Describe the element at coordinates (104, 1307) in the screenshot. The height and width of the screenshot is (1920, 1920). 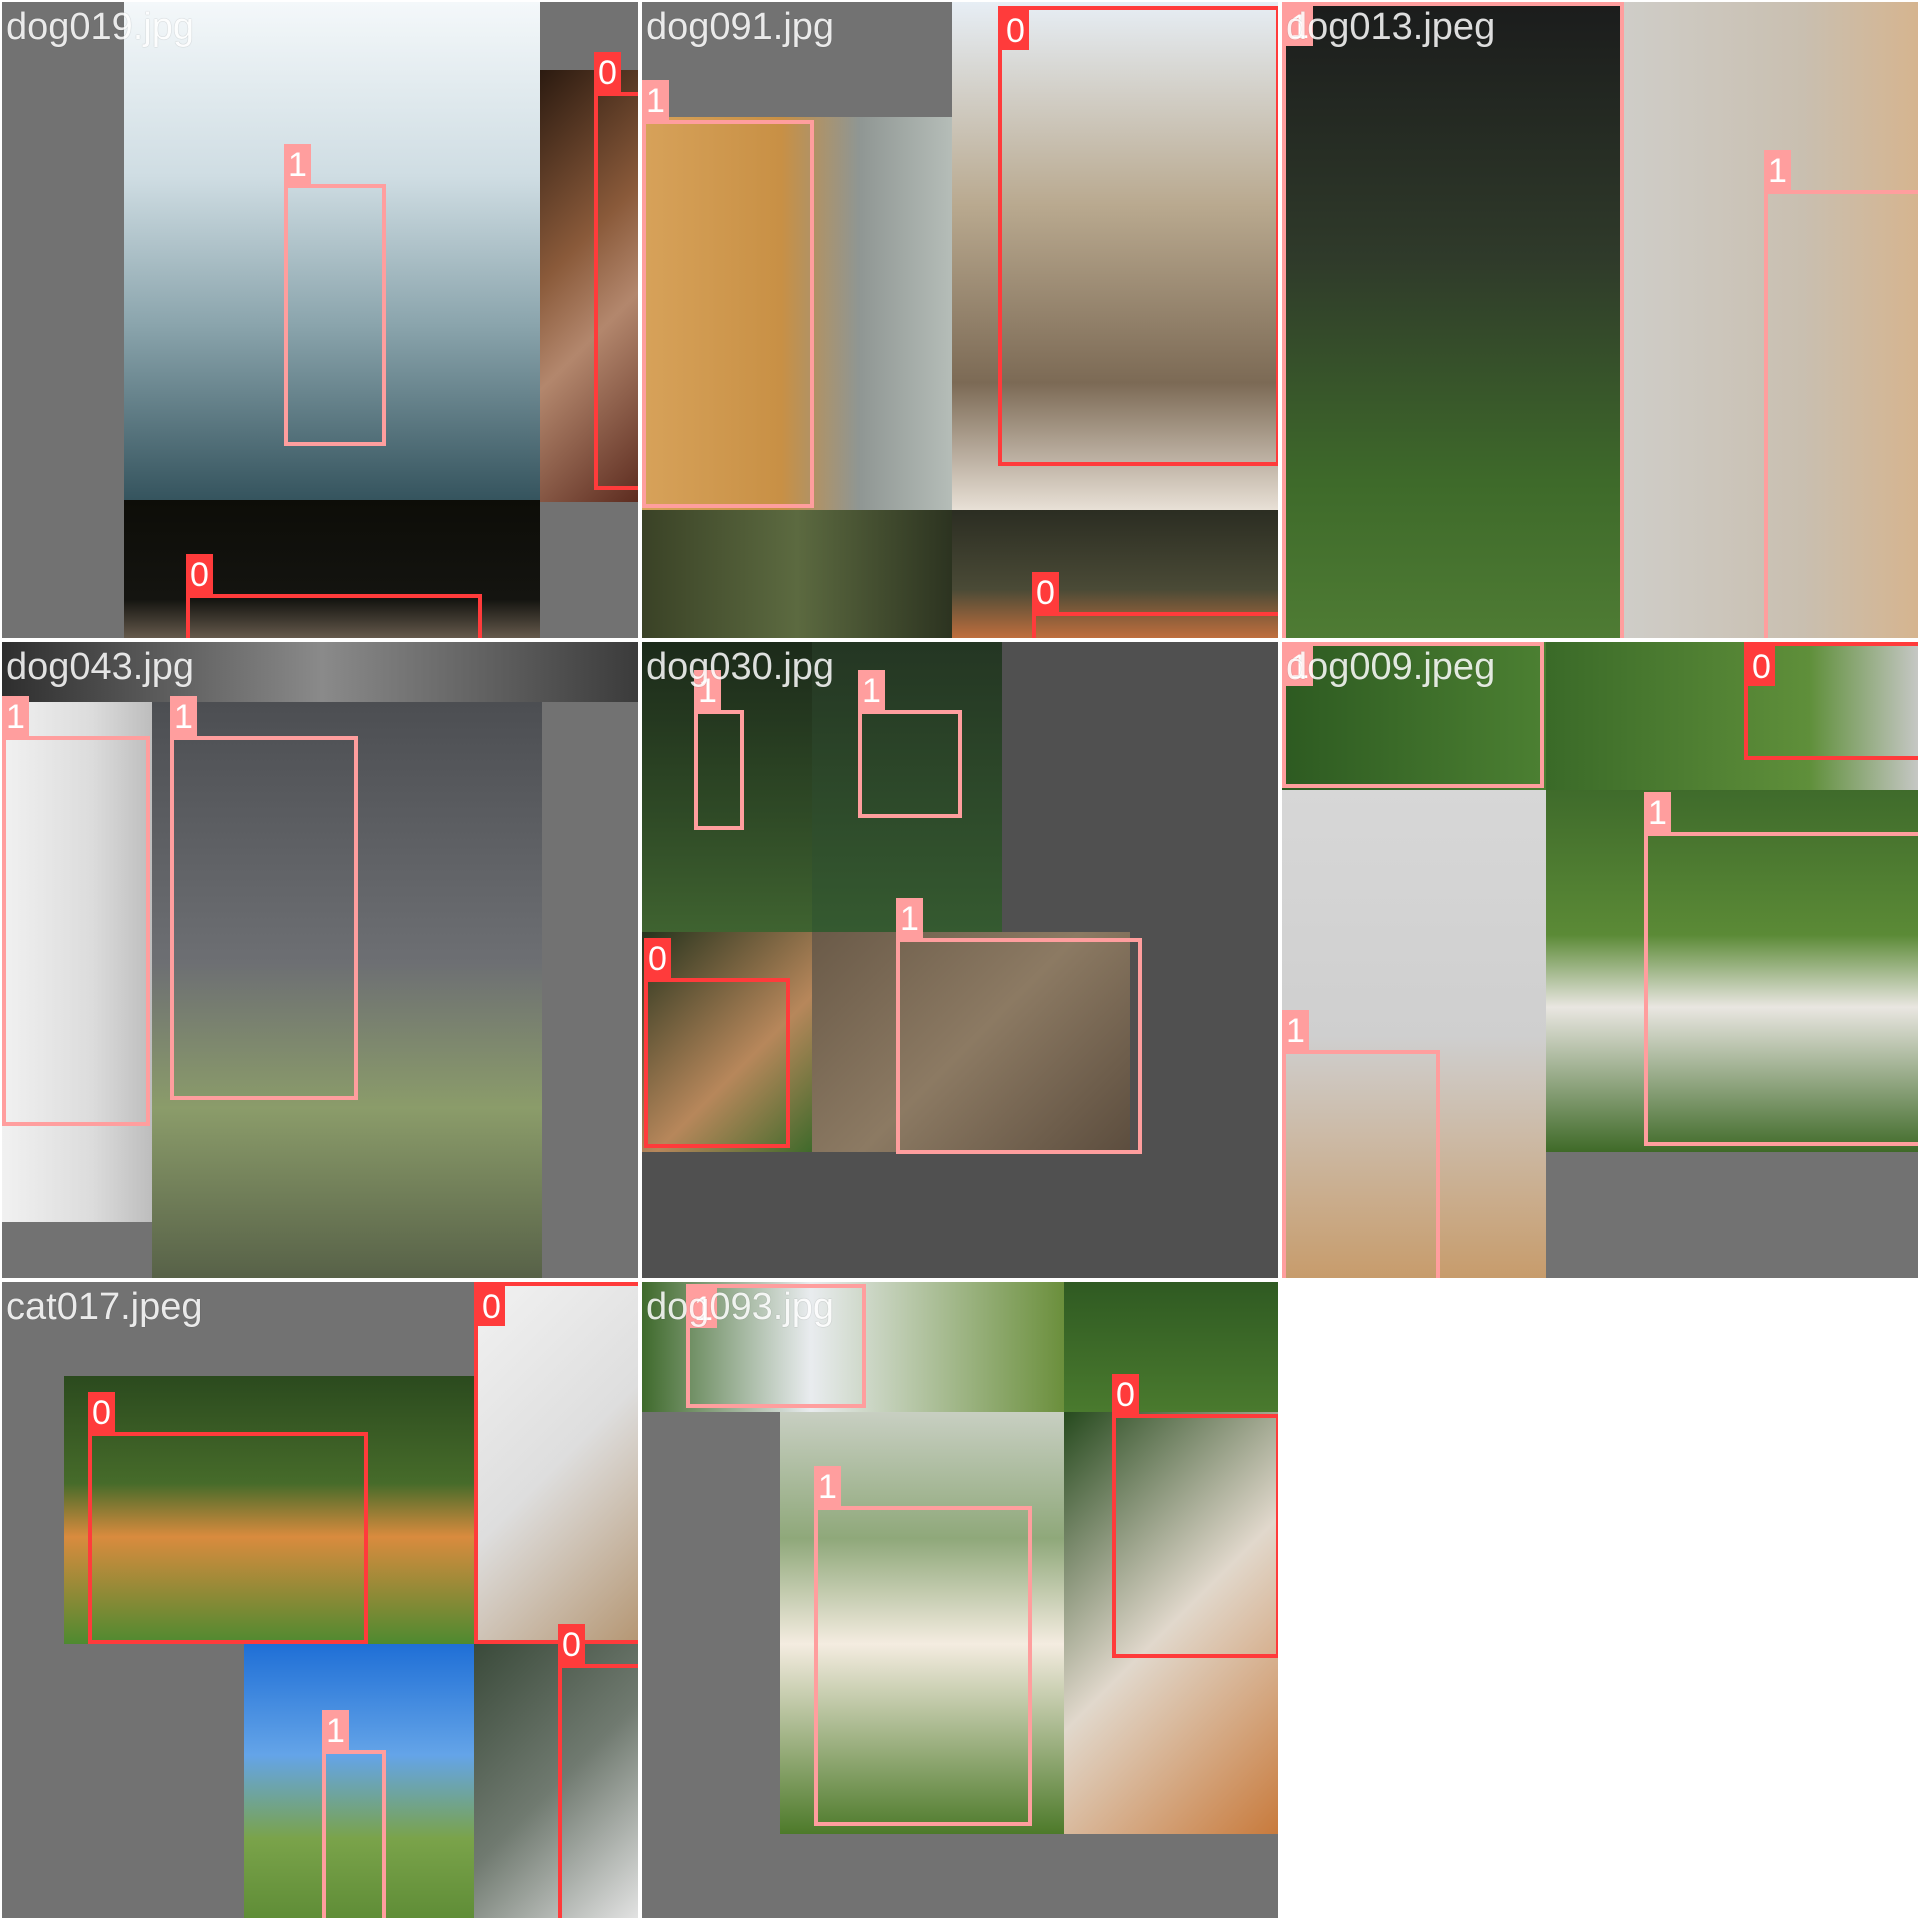
I see `image-filename: cat017.jpeg` at that location.